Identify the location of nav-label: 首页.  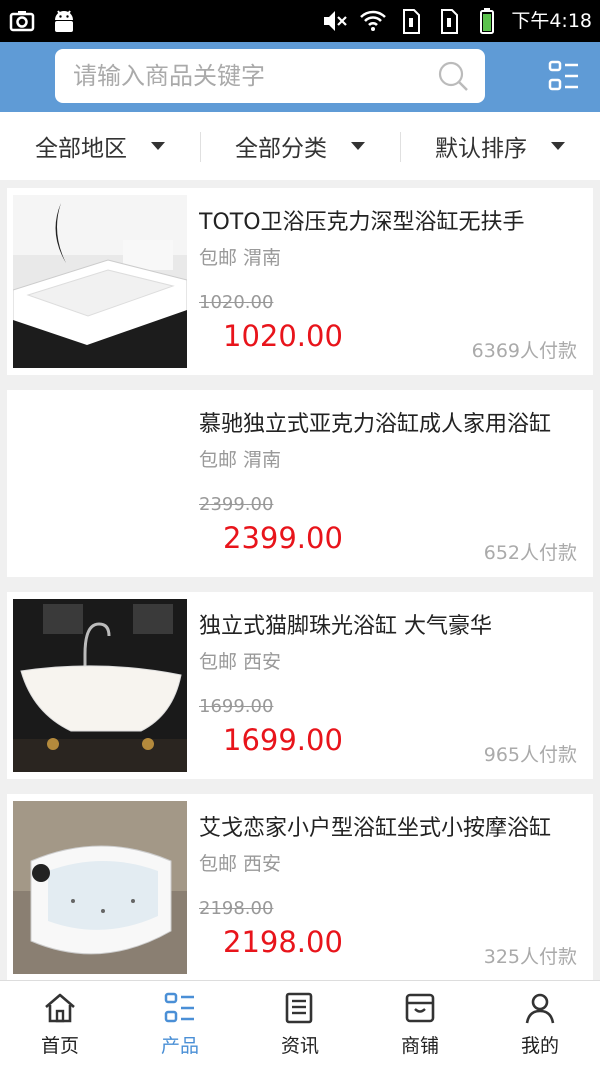
(59, 1046).